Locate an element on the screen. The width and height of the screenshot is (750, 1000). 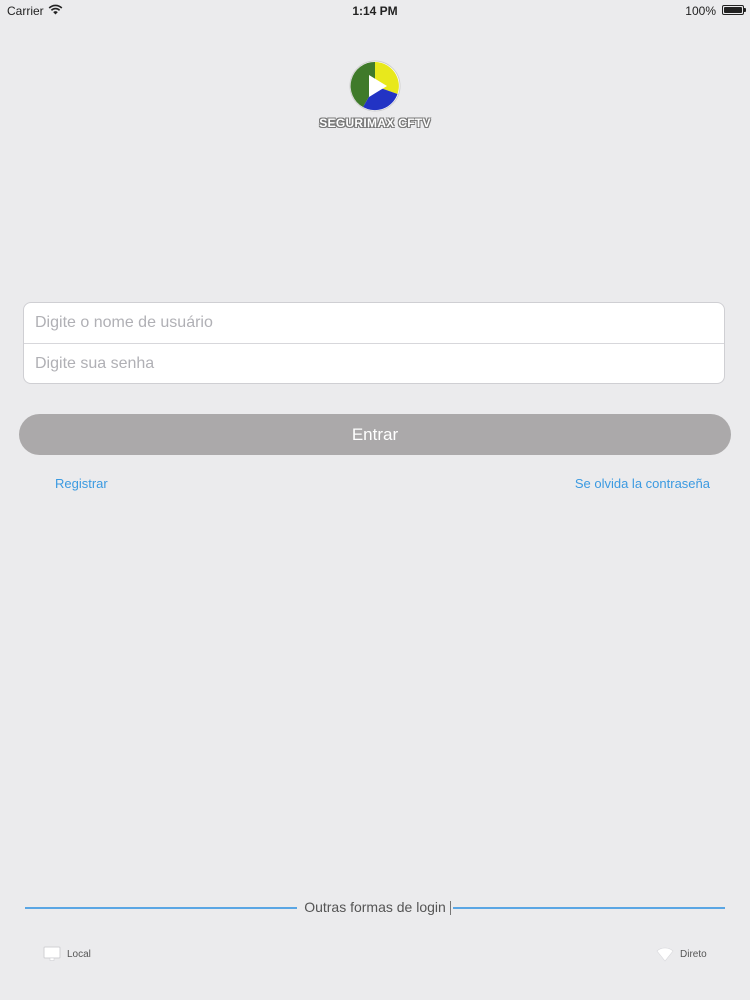
play-logo-icon is located at coordinates (375, 86).